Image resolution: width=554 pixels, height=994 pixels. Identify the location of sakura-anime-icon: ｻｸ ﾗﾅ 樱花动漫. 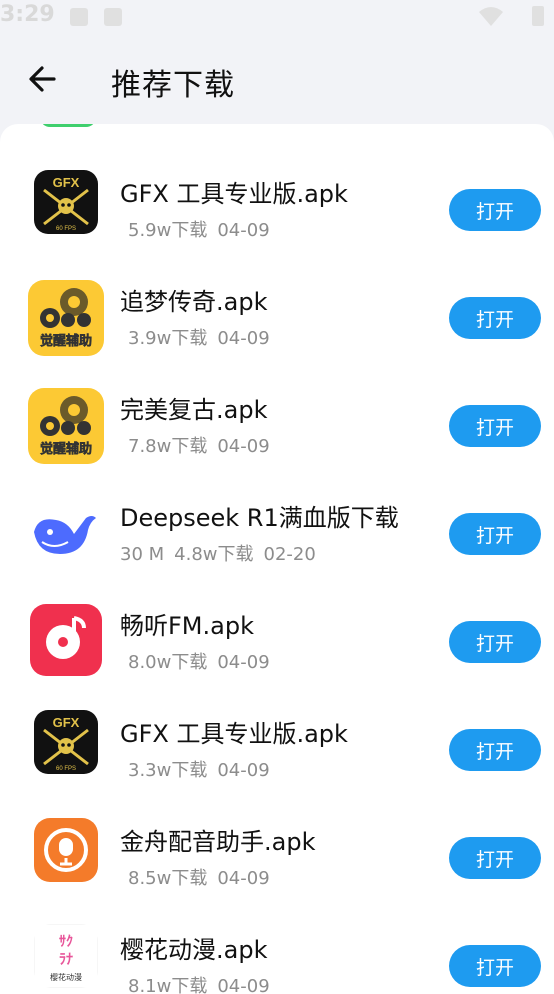
(66, 956).